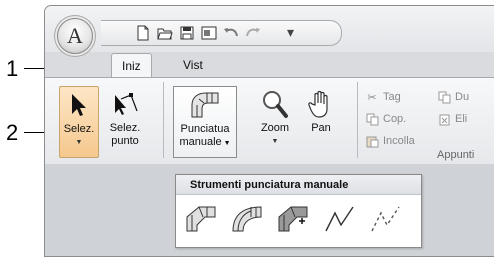 The image size is (494, 257). What do you see at coordinates (294, 219) in the screenshot?
I see `tool-point-block-icon` at bounding box center [294, 219].